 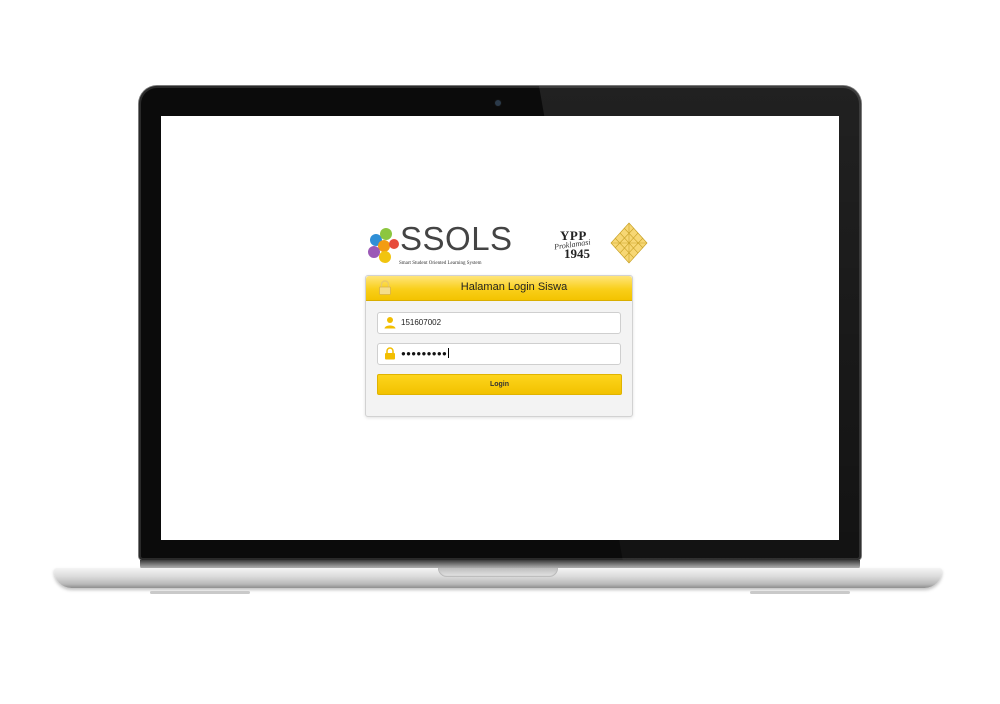 What do you see at coordinates (499, 354) in the screenshot?
I see `password-field: ●●●●●●●●●` at bounding box center [499, 354].